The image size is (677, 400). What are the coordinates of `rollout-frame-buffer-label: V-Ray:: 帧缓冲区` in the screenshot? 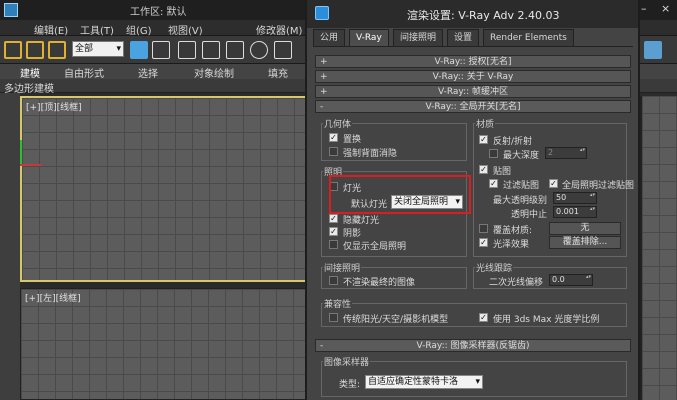 It's located at (473, 92).